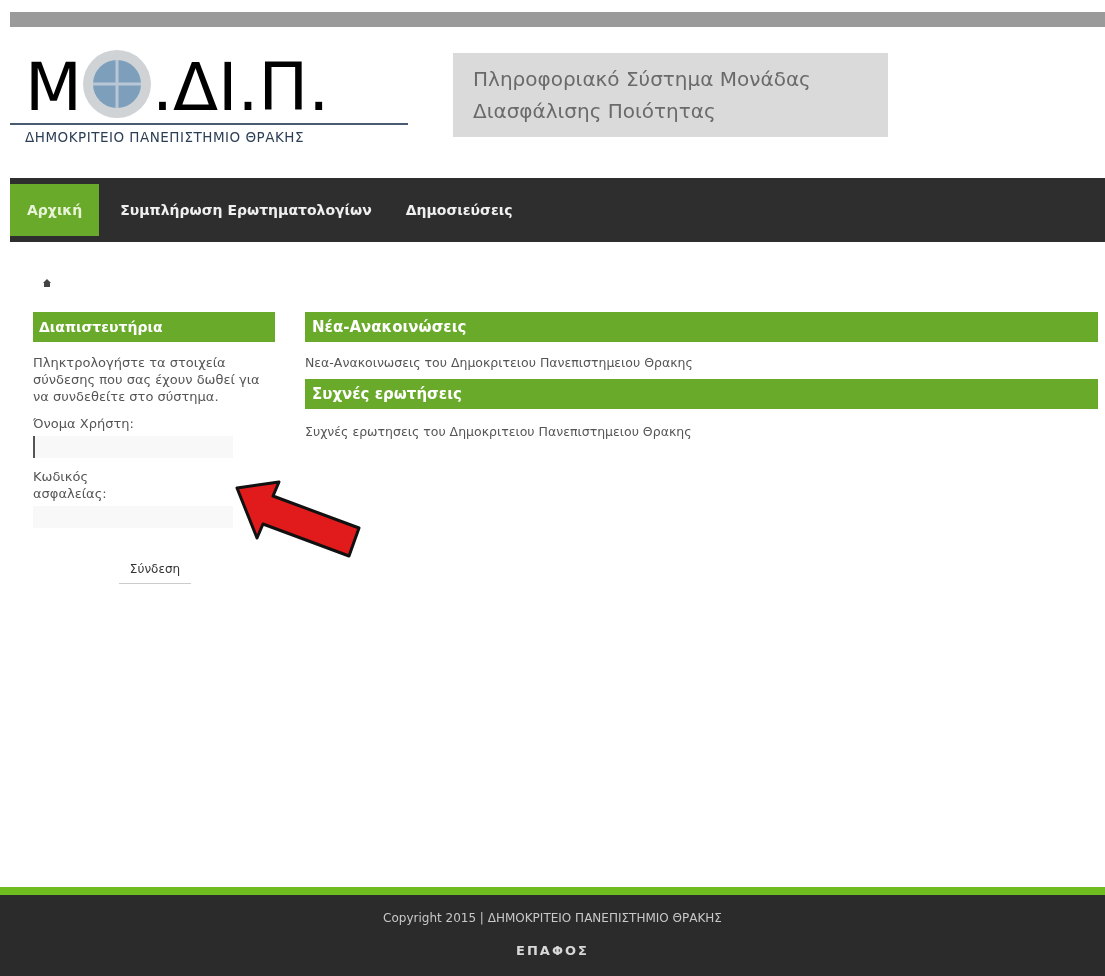 This screenshot has height=976, width=1105. What do you see at coordinates (240, 88) in the screenshot?
I see `logo-text: .ΔΙ.Π.` at bounding box center [240, 88].